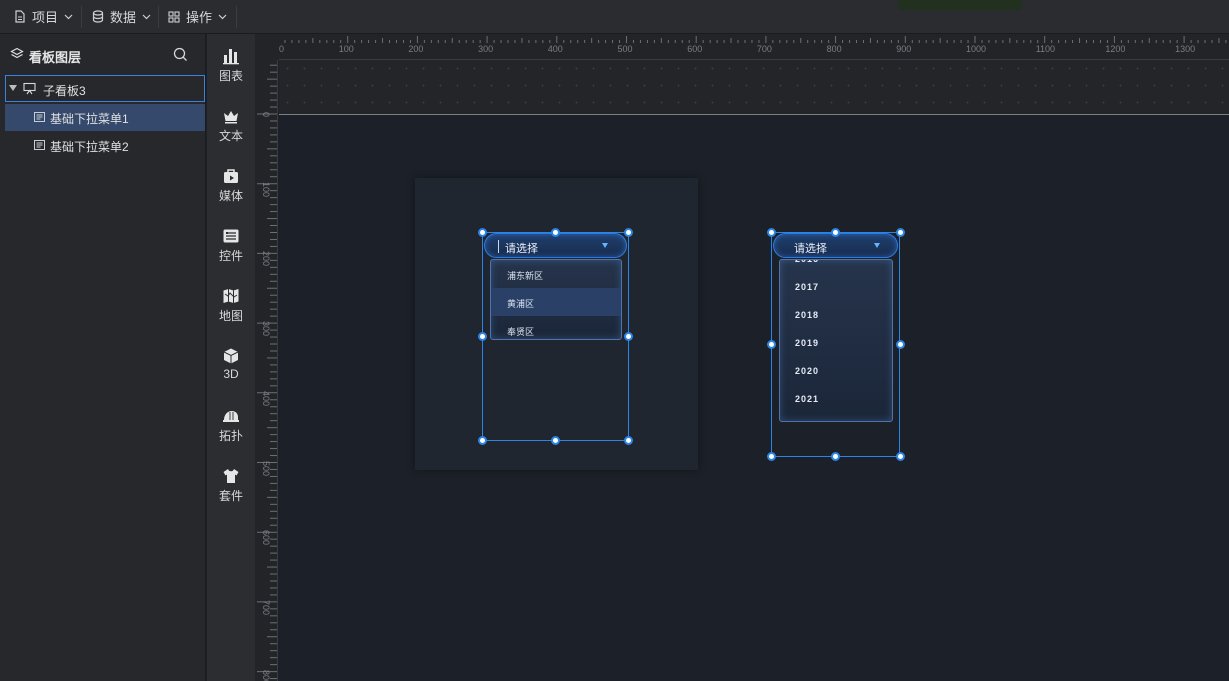 This screenshot has width=1229, height=681. I want to click on ruler-top-label: 1200, so click(1115, 49).